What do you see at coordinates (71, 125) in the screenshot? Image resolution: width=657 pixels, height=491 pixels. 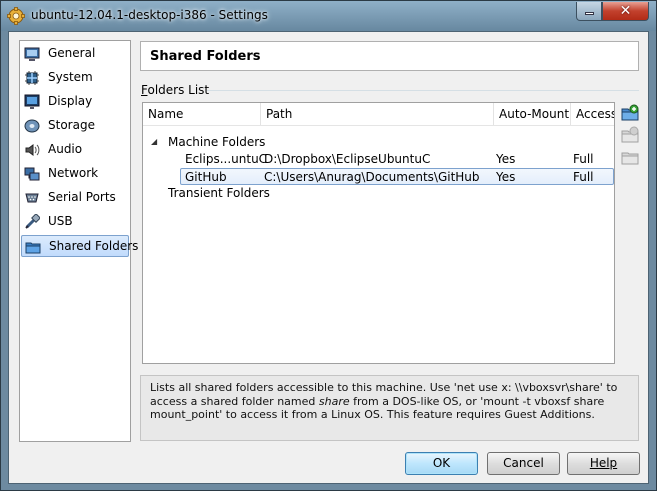 I see `sidebar-item-label: Storage` at bounding box center [71, 125].